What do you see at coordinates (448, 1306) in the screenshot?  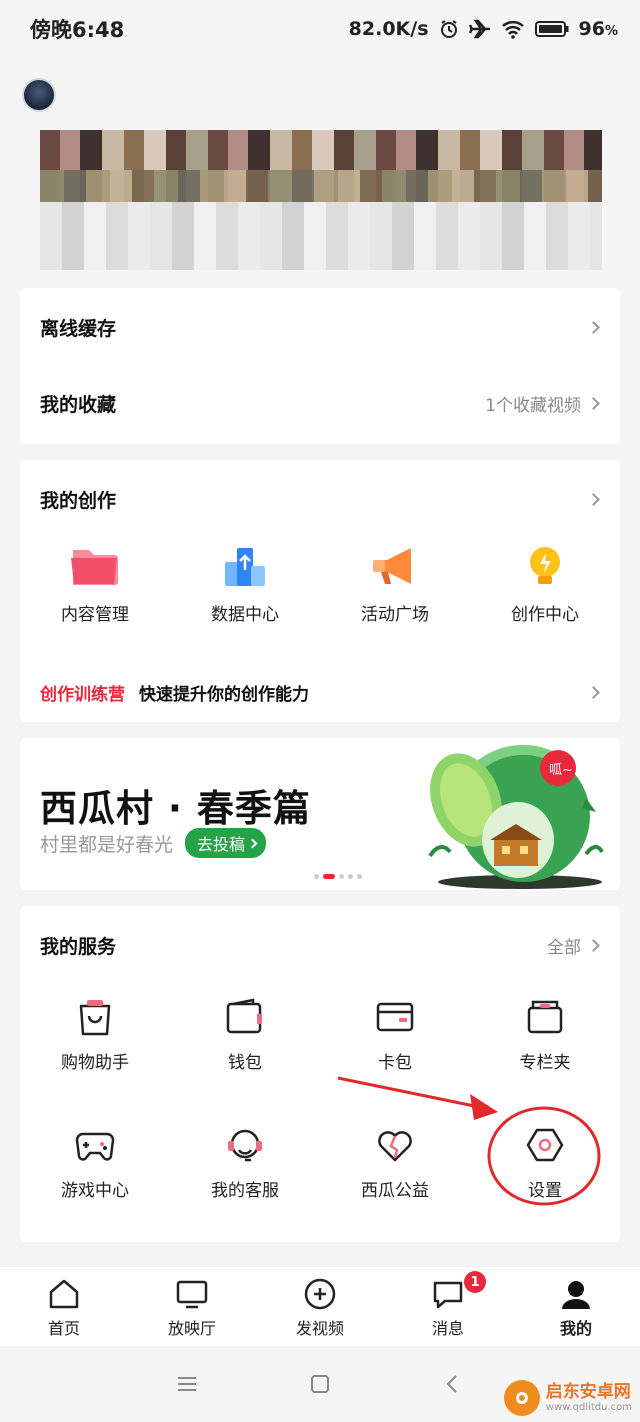 I see `tab-messages: 1 消息` at bounding box center [448, 1306].